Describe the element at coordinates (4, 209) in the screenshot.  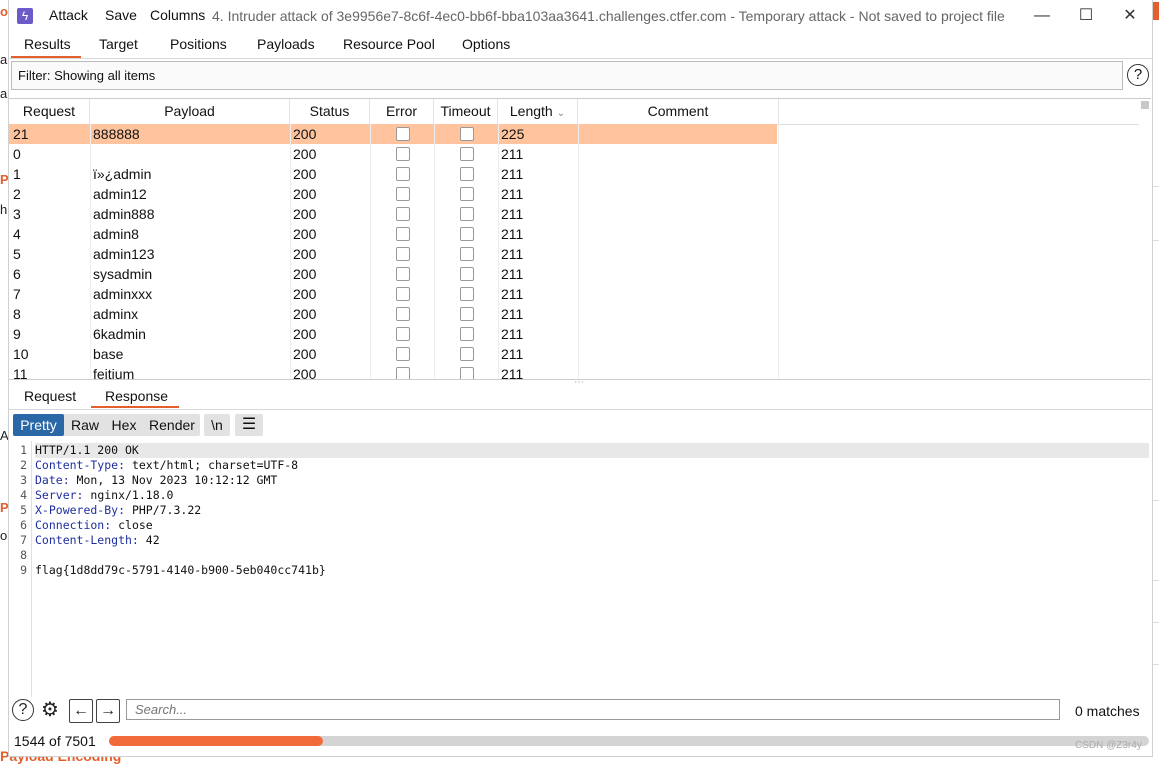
I see `bg-fragment: h` at that location.